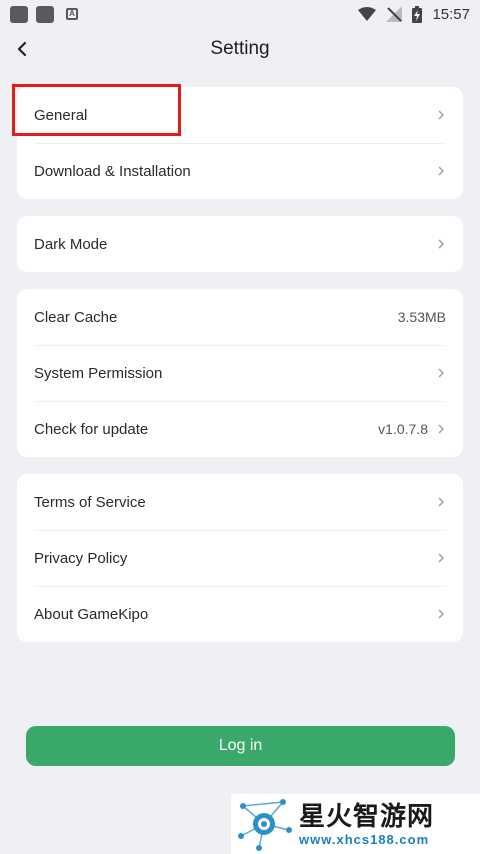 The image size is (480, 854). I want to click on notification-icon, so click(19, 14).